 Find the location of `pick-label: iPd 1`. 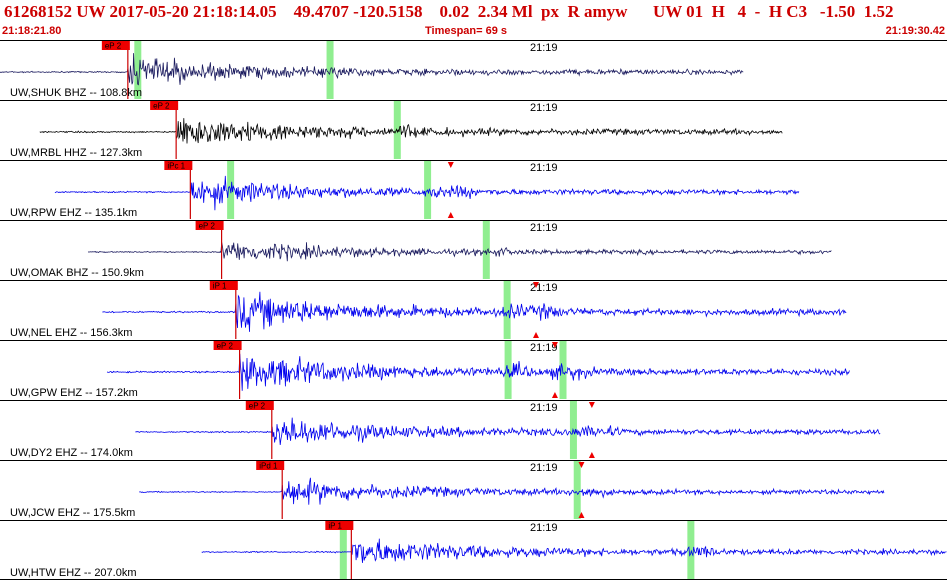

pick-label: iPd 1 is located at coordinates (268, 466).